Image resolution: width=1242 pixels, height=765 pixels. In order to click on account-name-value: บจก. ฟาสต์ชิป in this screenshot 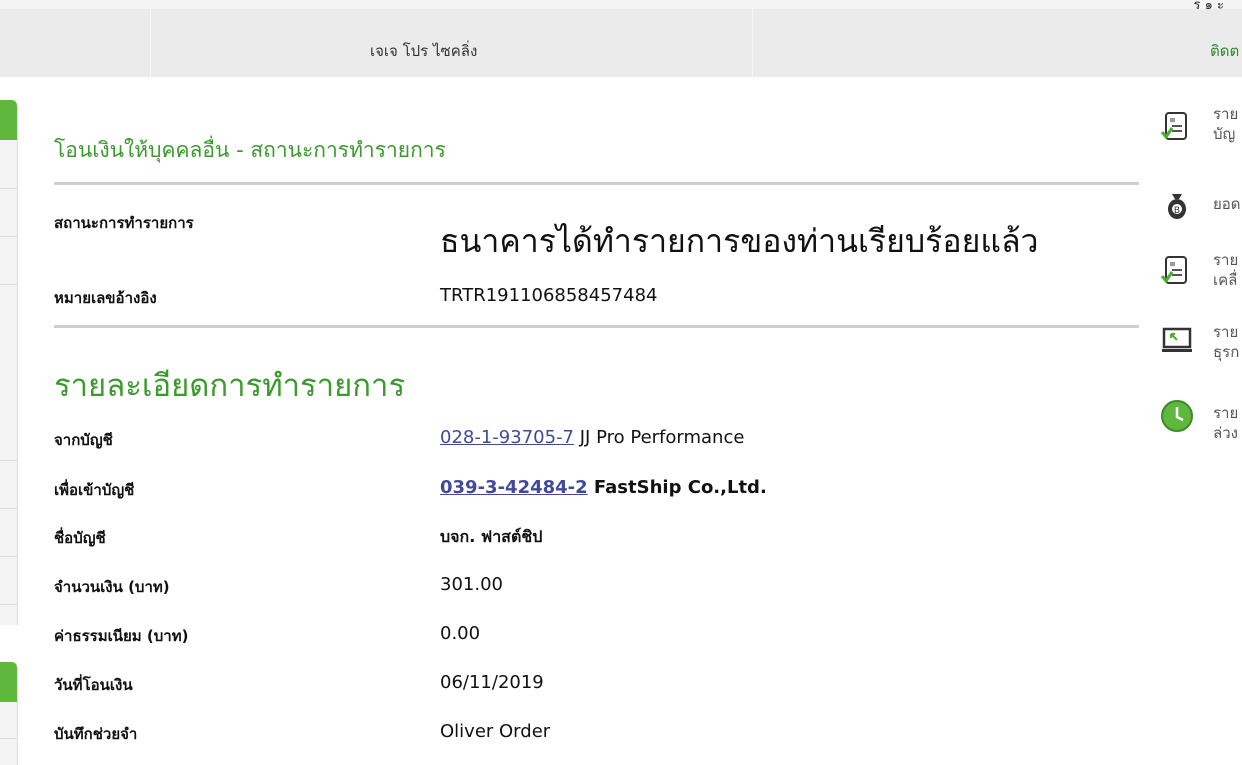, I will do `click(491, 536)`.